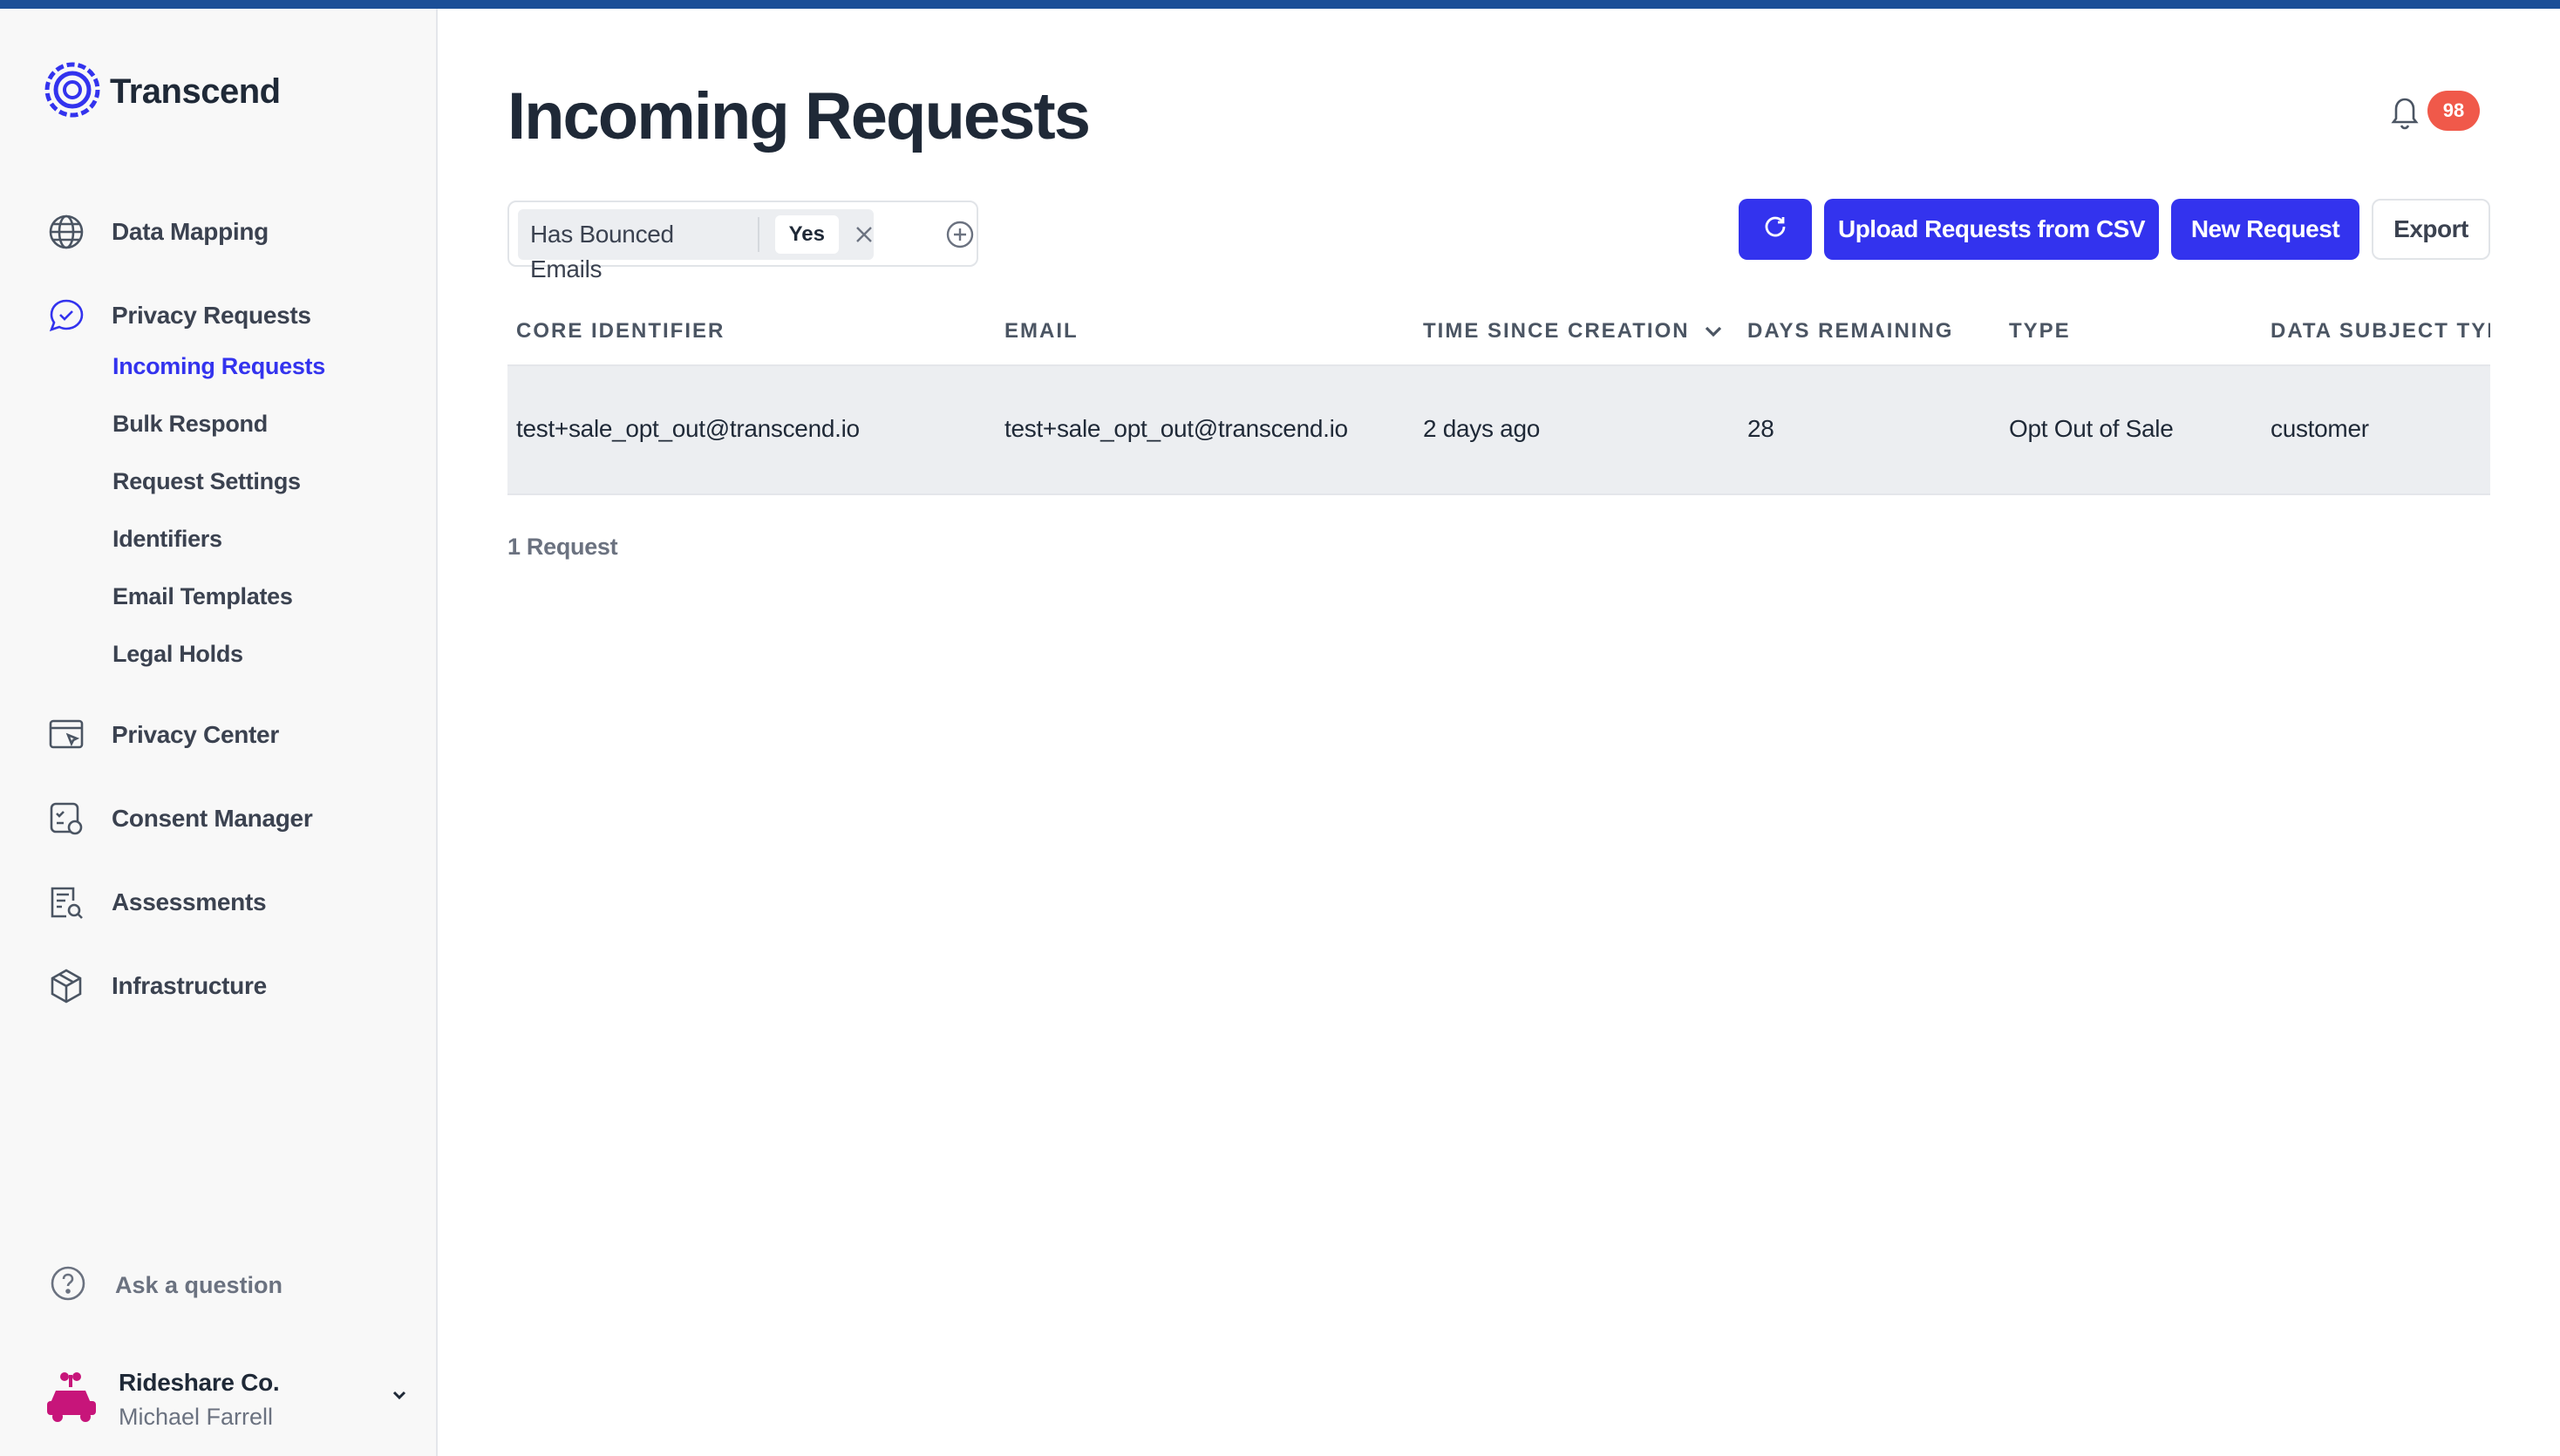 The image size is (2560, 1456). I want to click on cell-time-since-creation: 2 days ago, so click(1481, 428).